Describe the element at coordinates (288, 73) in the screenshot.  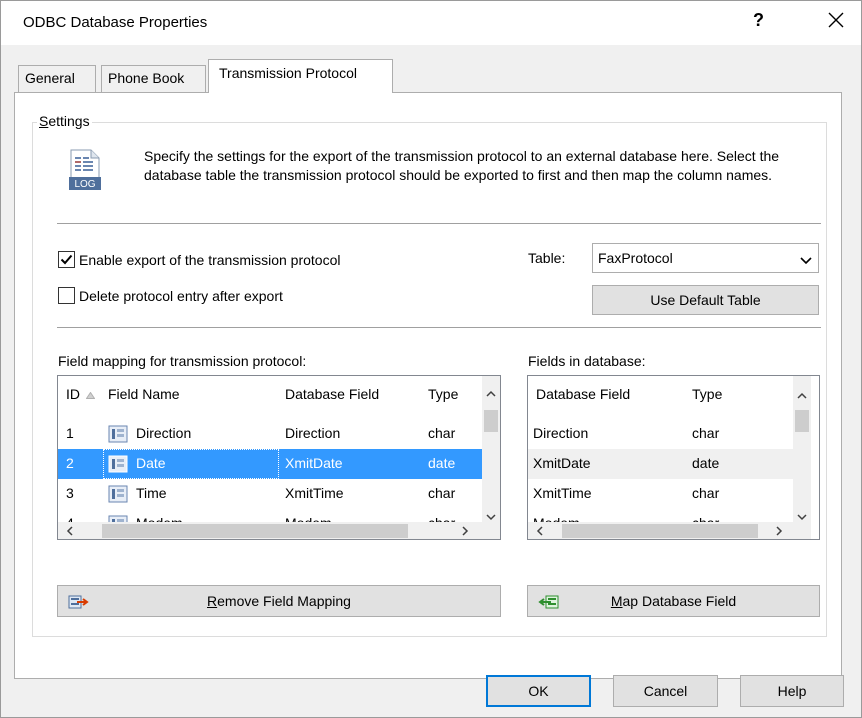
I see `tab-label: Transmission Protocol` at that location.